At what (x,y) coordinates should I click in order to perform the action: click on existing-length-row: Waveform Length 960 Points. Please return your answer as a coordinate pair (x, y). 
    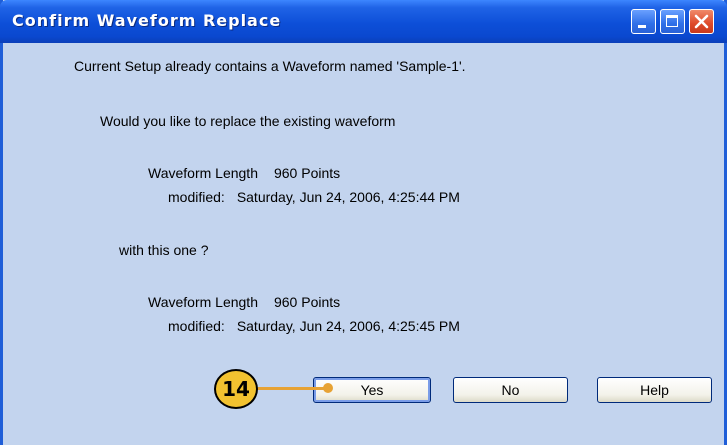
    Looking at the image, I should click on (244, 173).